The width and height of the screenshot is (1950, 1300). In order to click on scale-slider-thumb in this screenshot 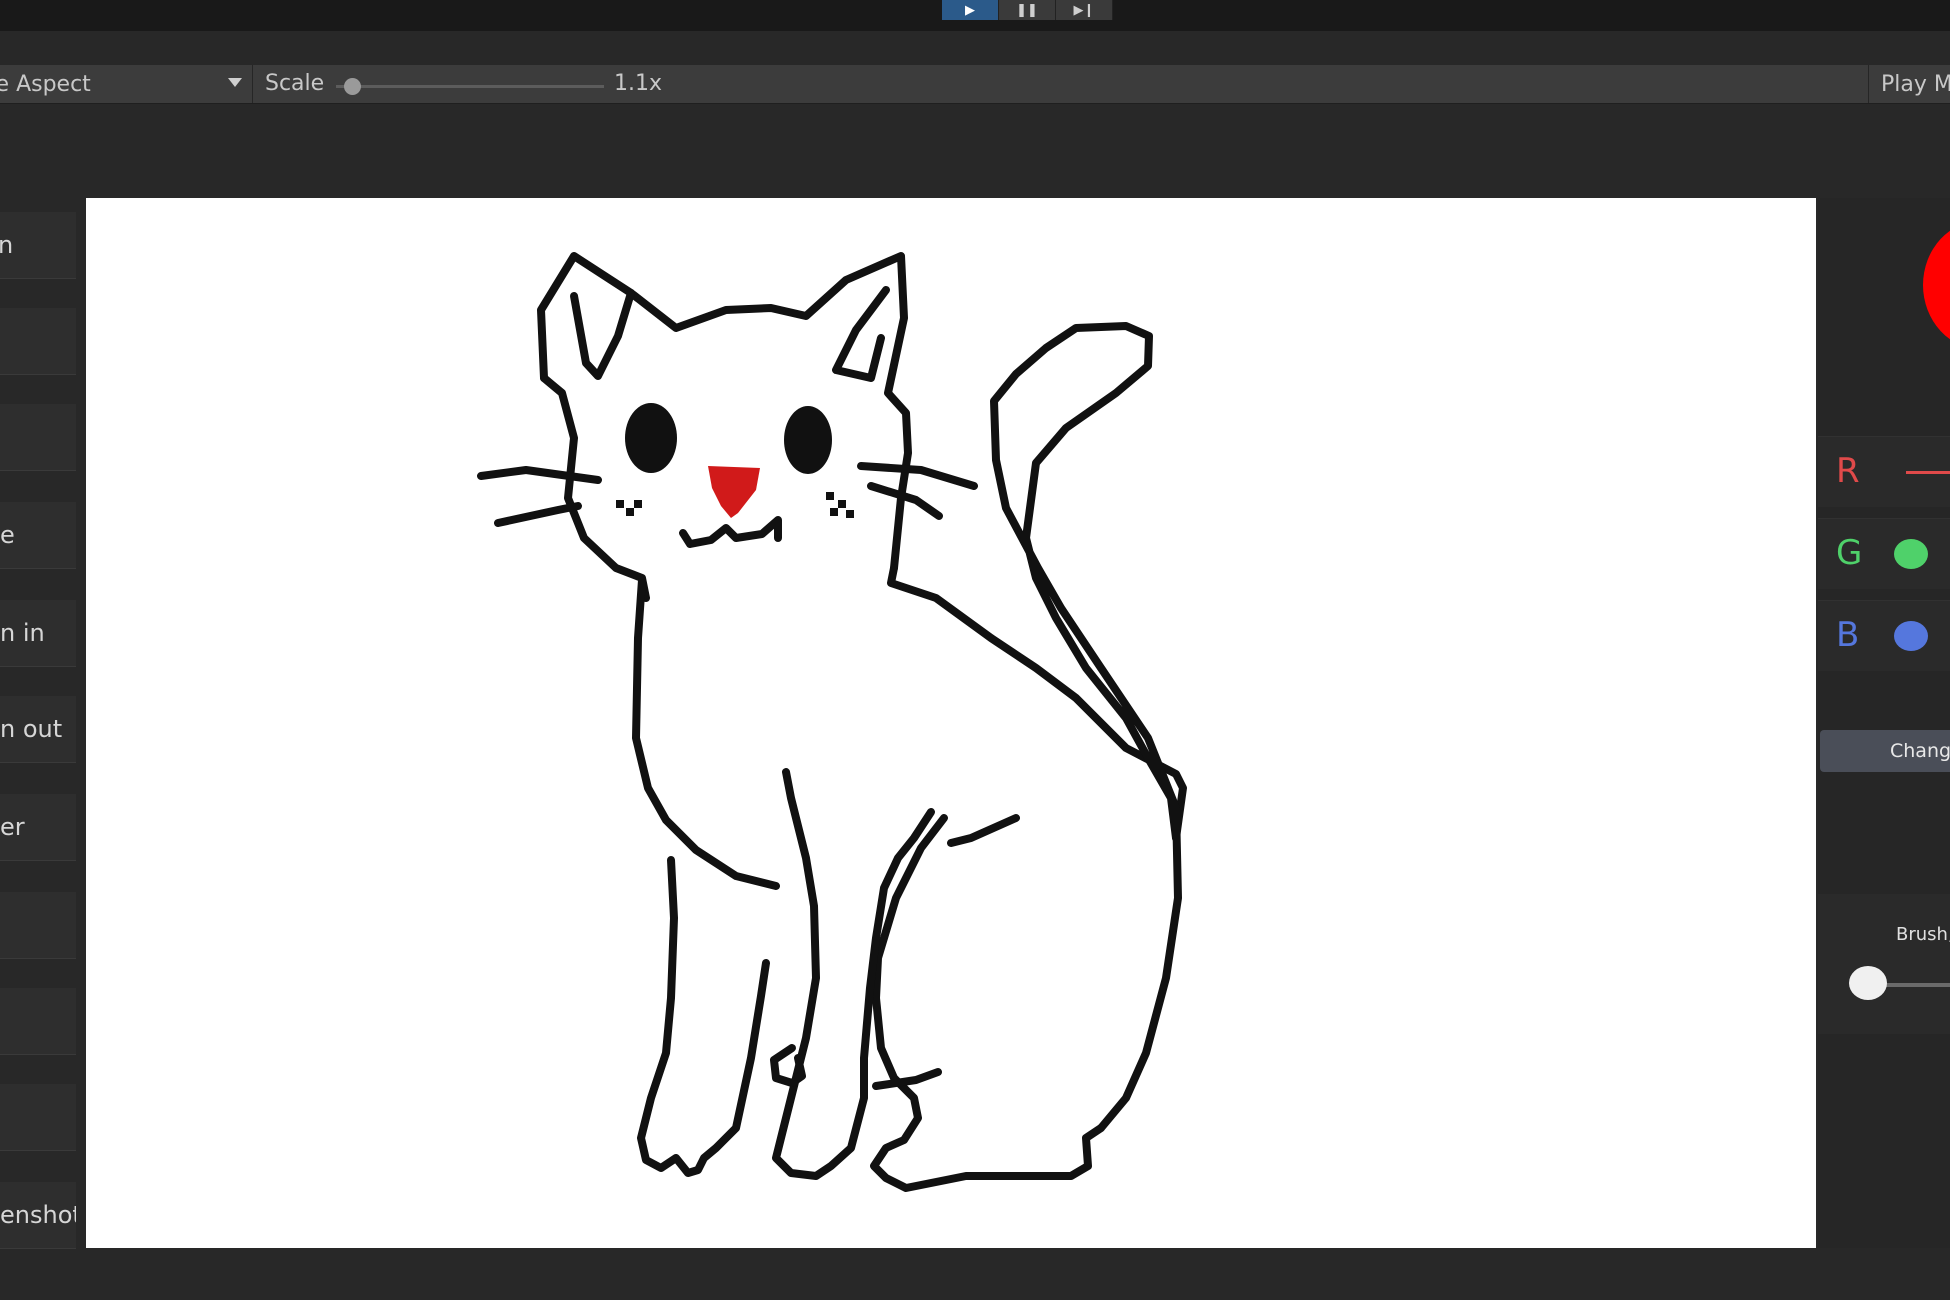, I will do `click(352, 86)`.